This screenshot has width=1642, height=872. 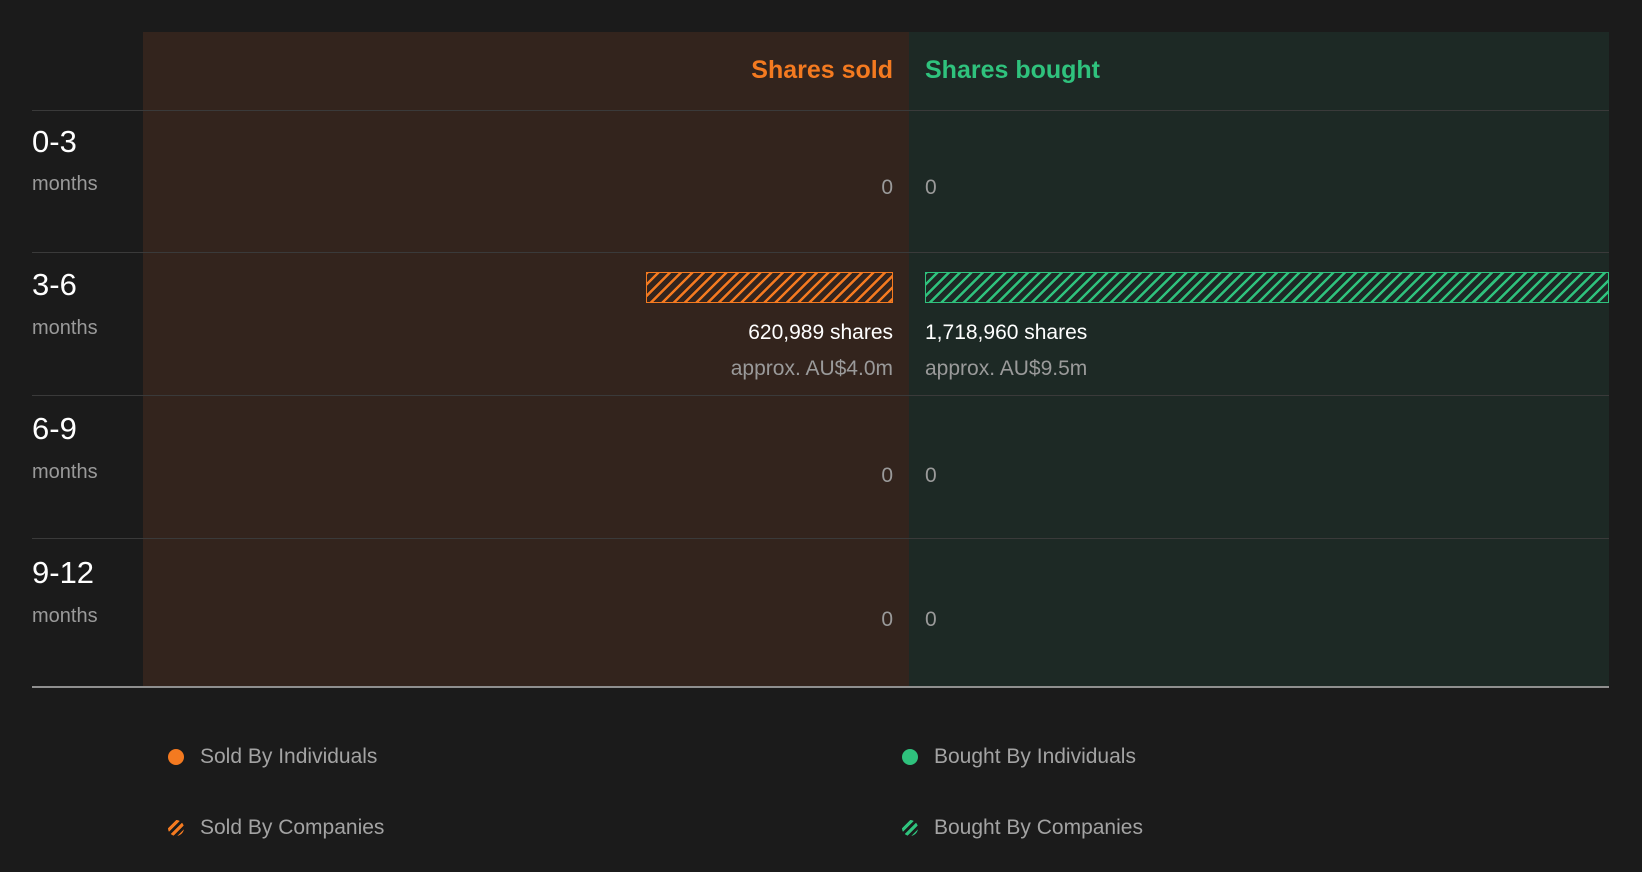 What do you see at coordinates (176, 828) in the screenshot?
I see `orange-hatched-dot-icon` at bounding box center [176, 828].